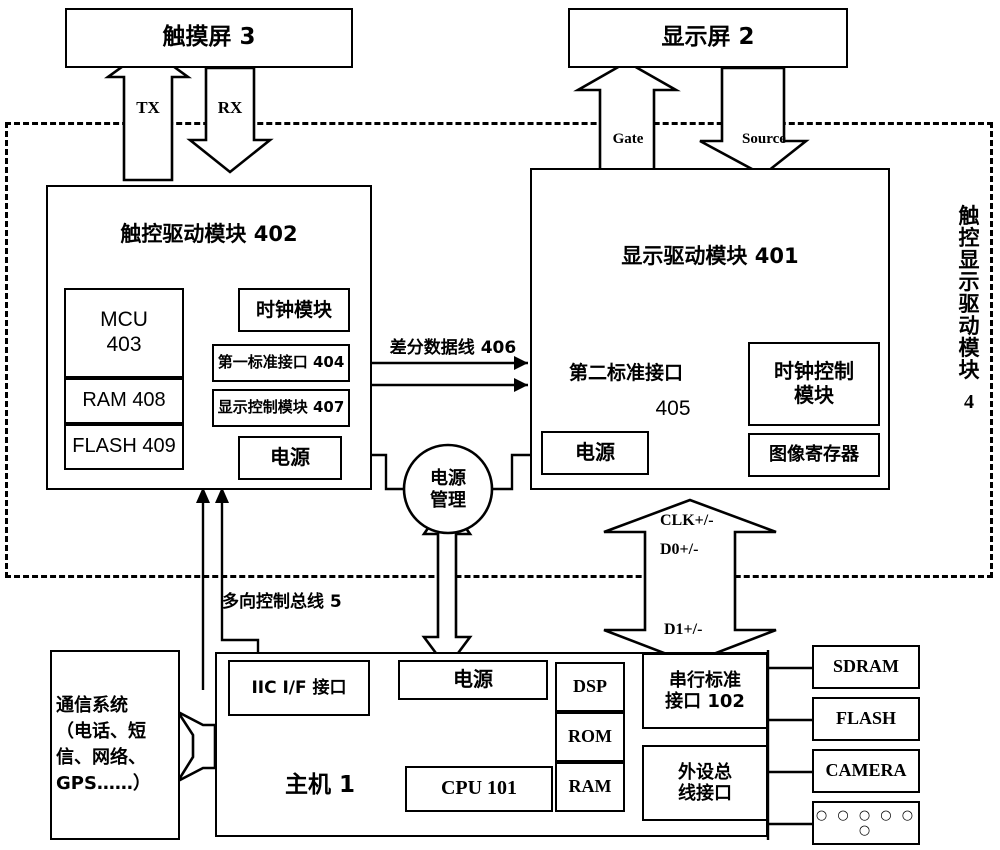  Describe the element at coordinates (148, 107) in the screenshot. I see `tx-label: TX` at that location.